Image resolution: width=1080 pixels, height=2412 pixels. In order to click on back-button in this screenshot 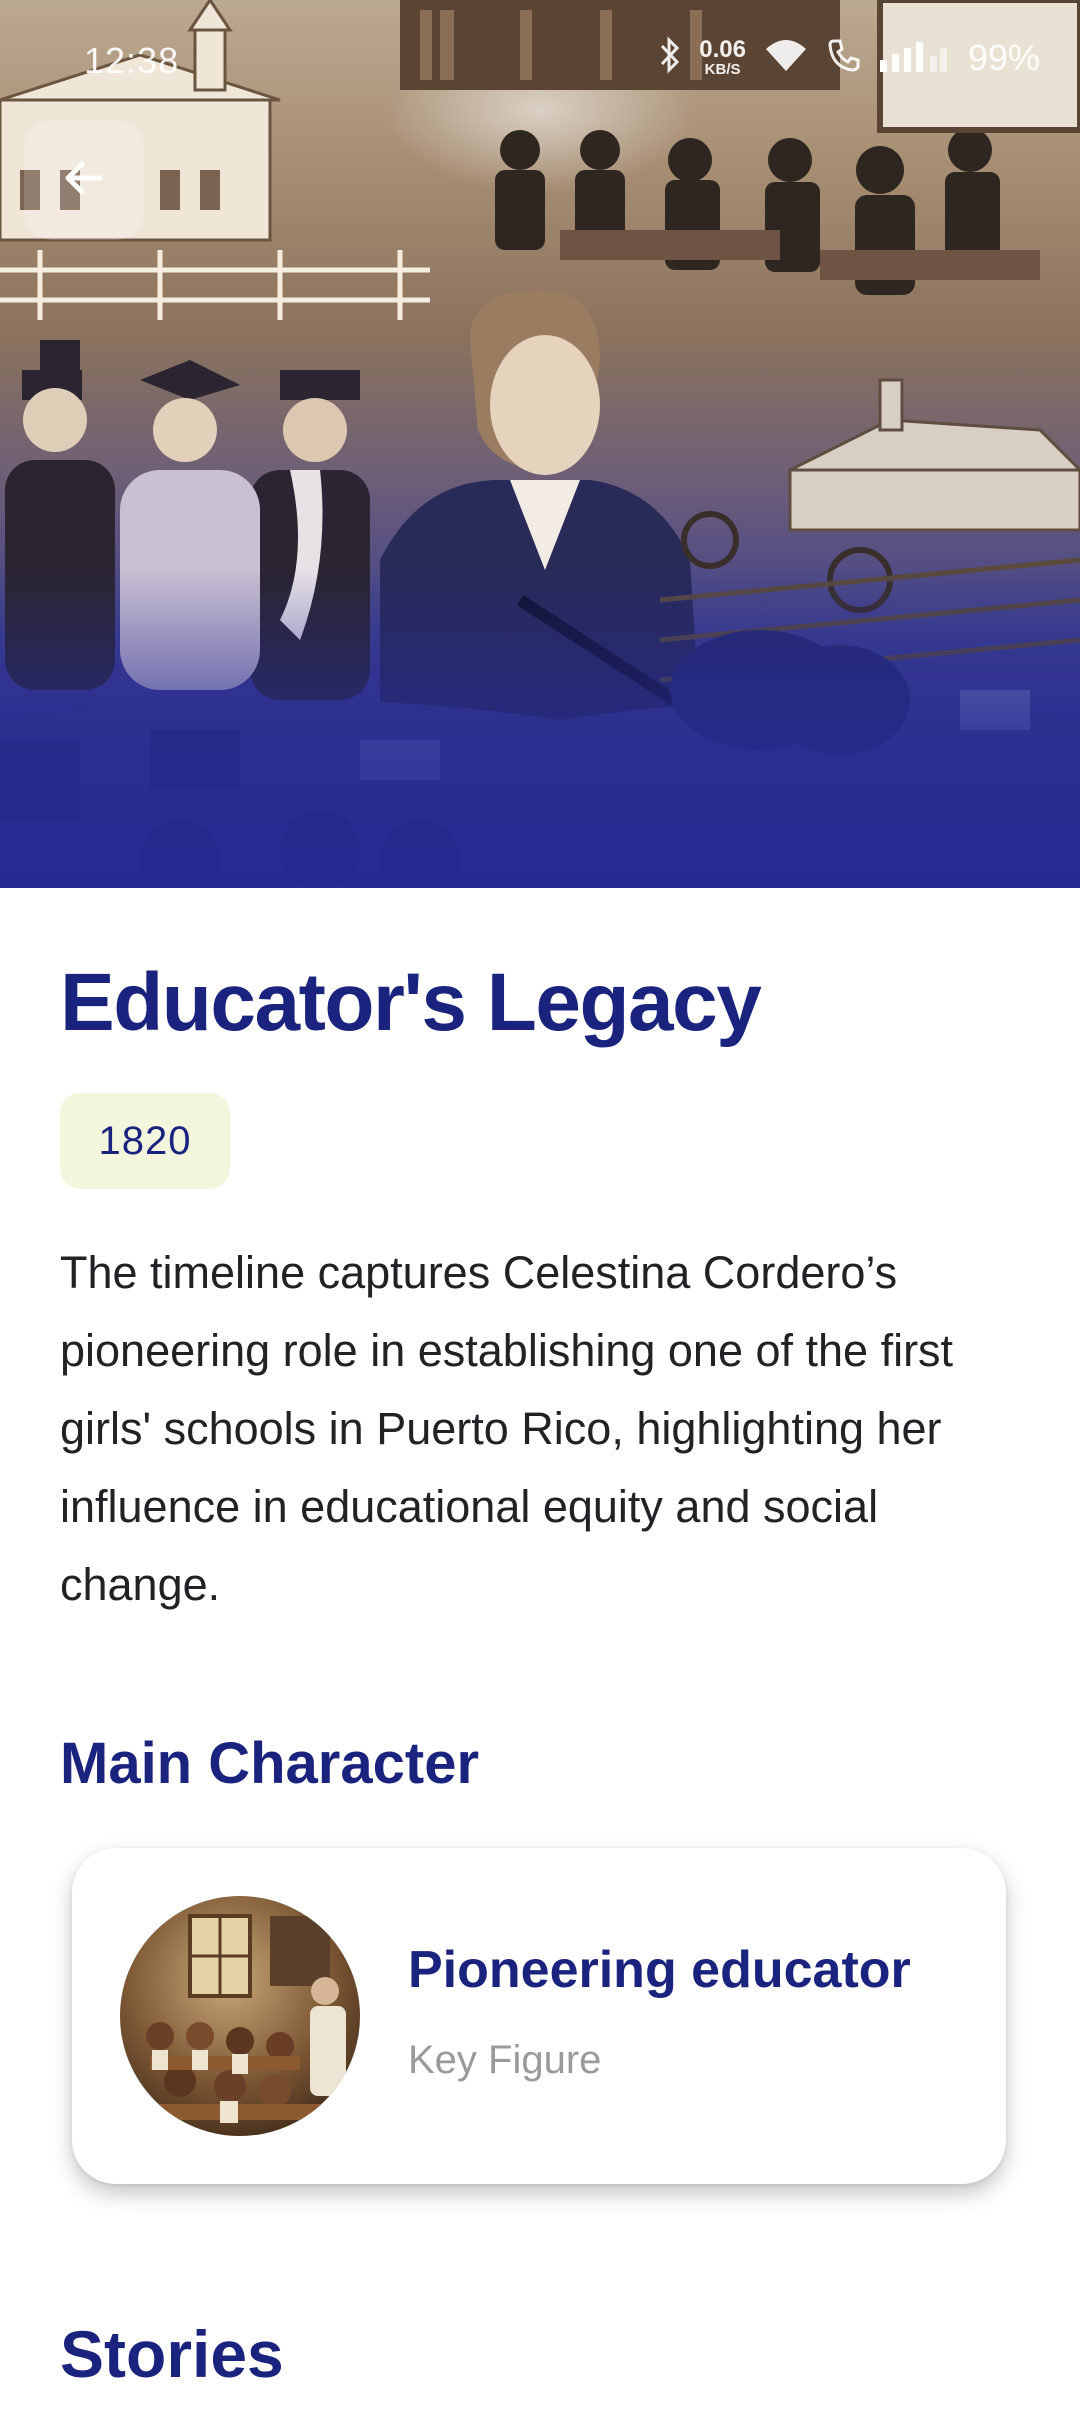, I will do `click(84, 180)`.